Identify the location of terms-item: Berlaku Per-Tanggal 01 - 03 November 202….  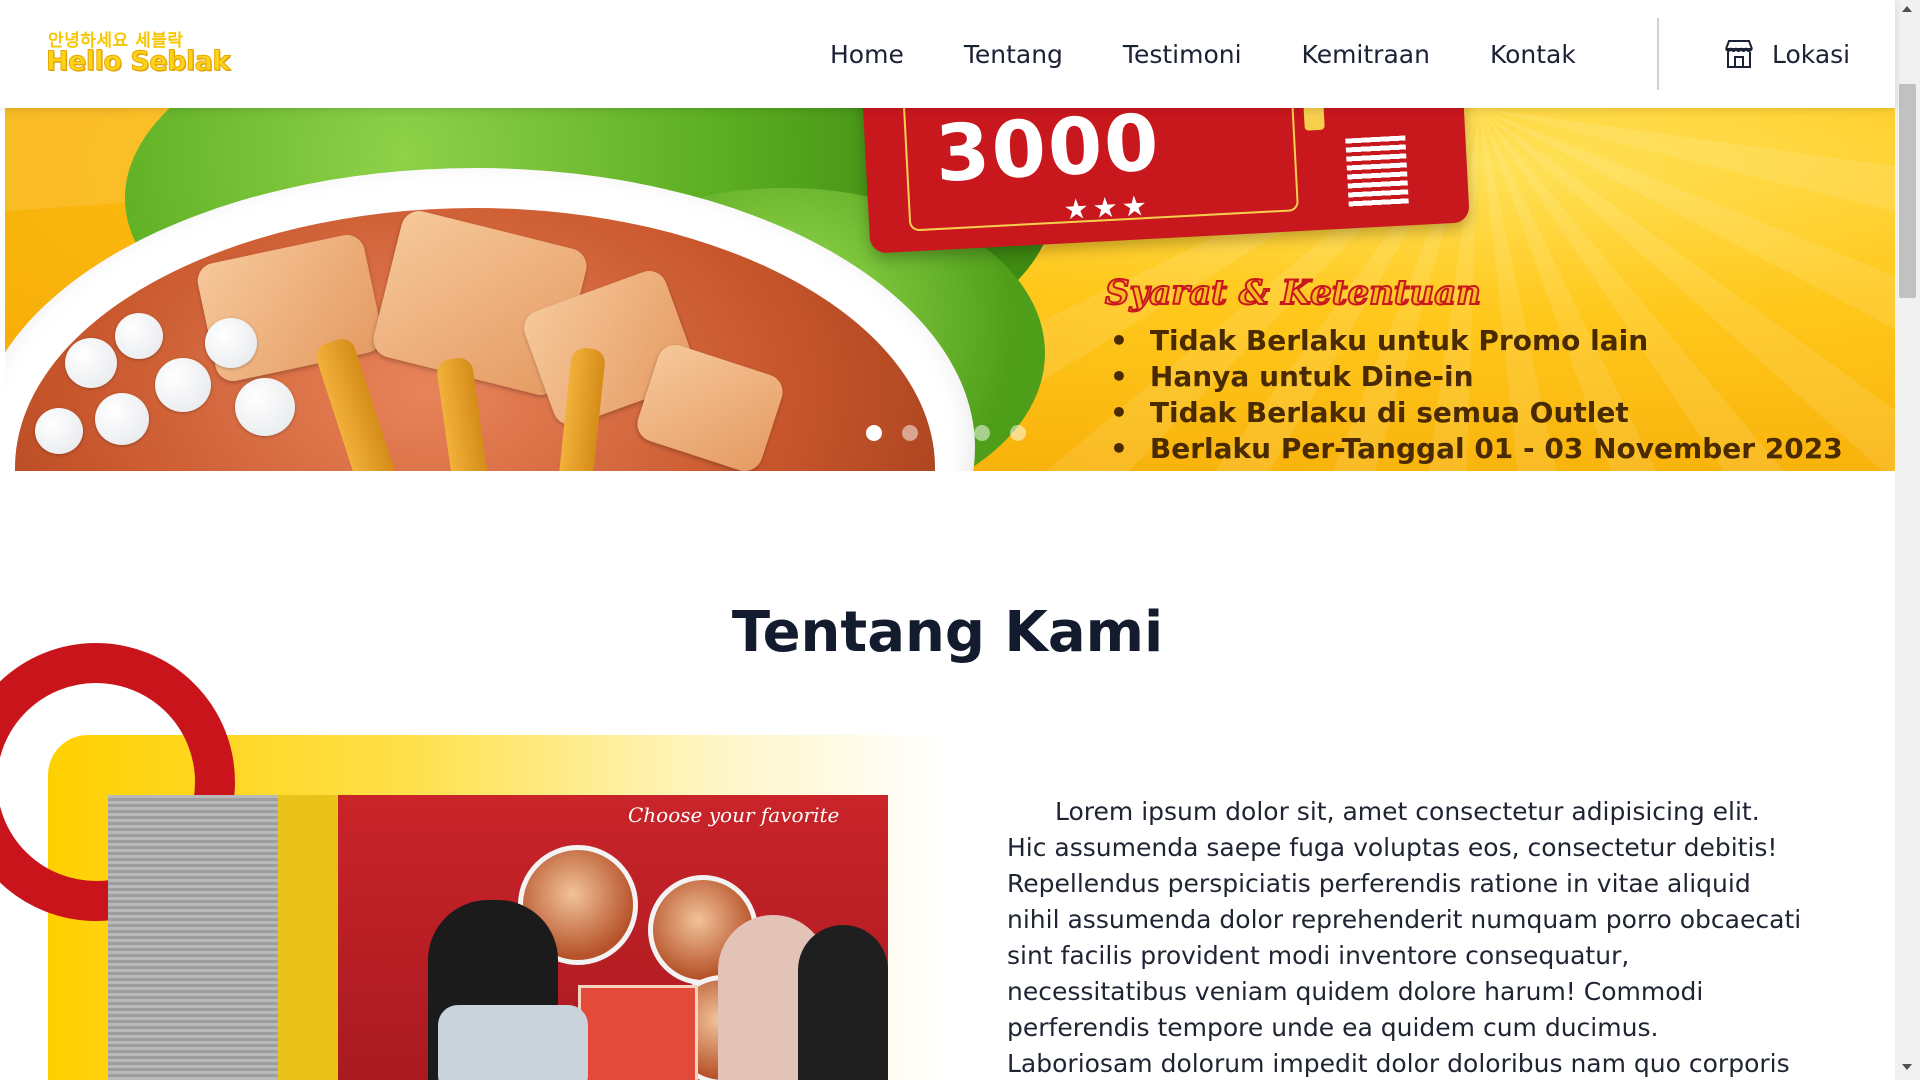
(1476, 448).